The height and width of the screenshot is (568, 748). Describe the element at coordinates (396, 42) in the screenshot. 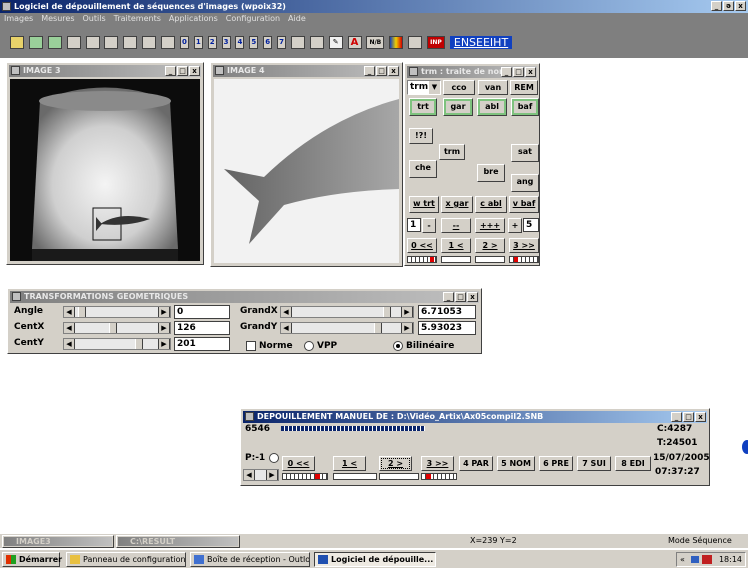

I see `tool-color-icon` at that location.